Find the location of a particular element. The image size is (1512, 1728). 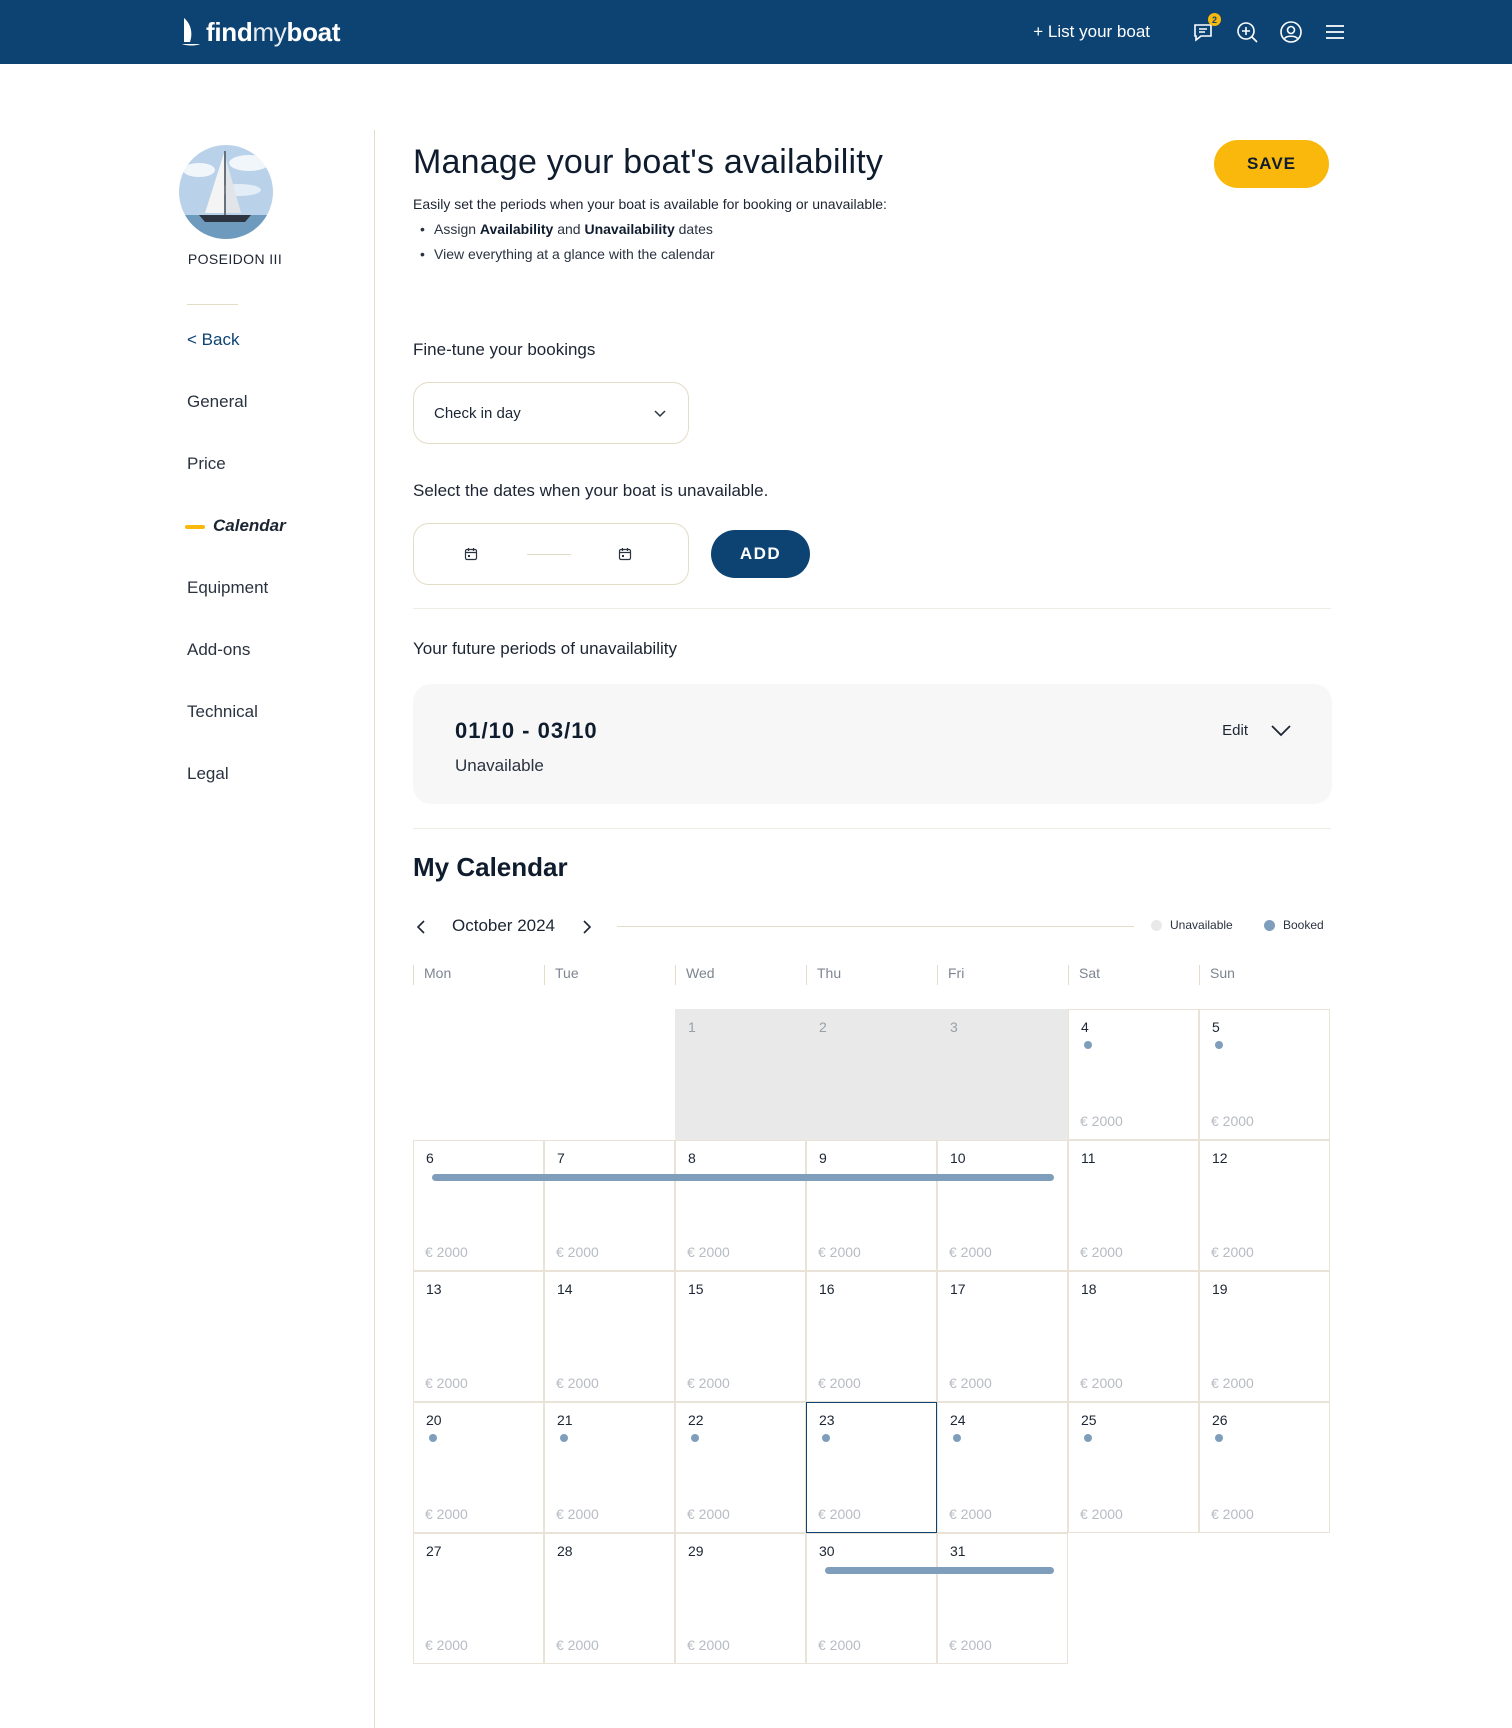

chevron-left-icon is located at coordinates (420, 927).